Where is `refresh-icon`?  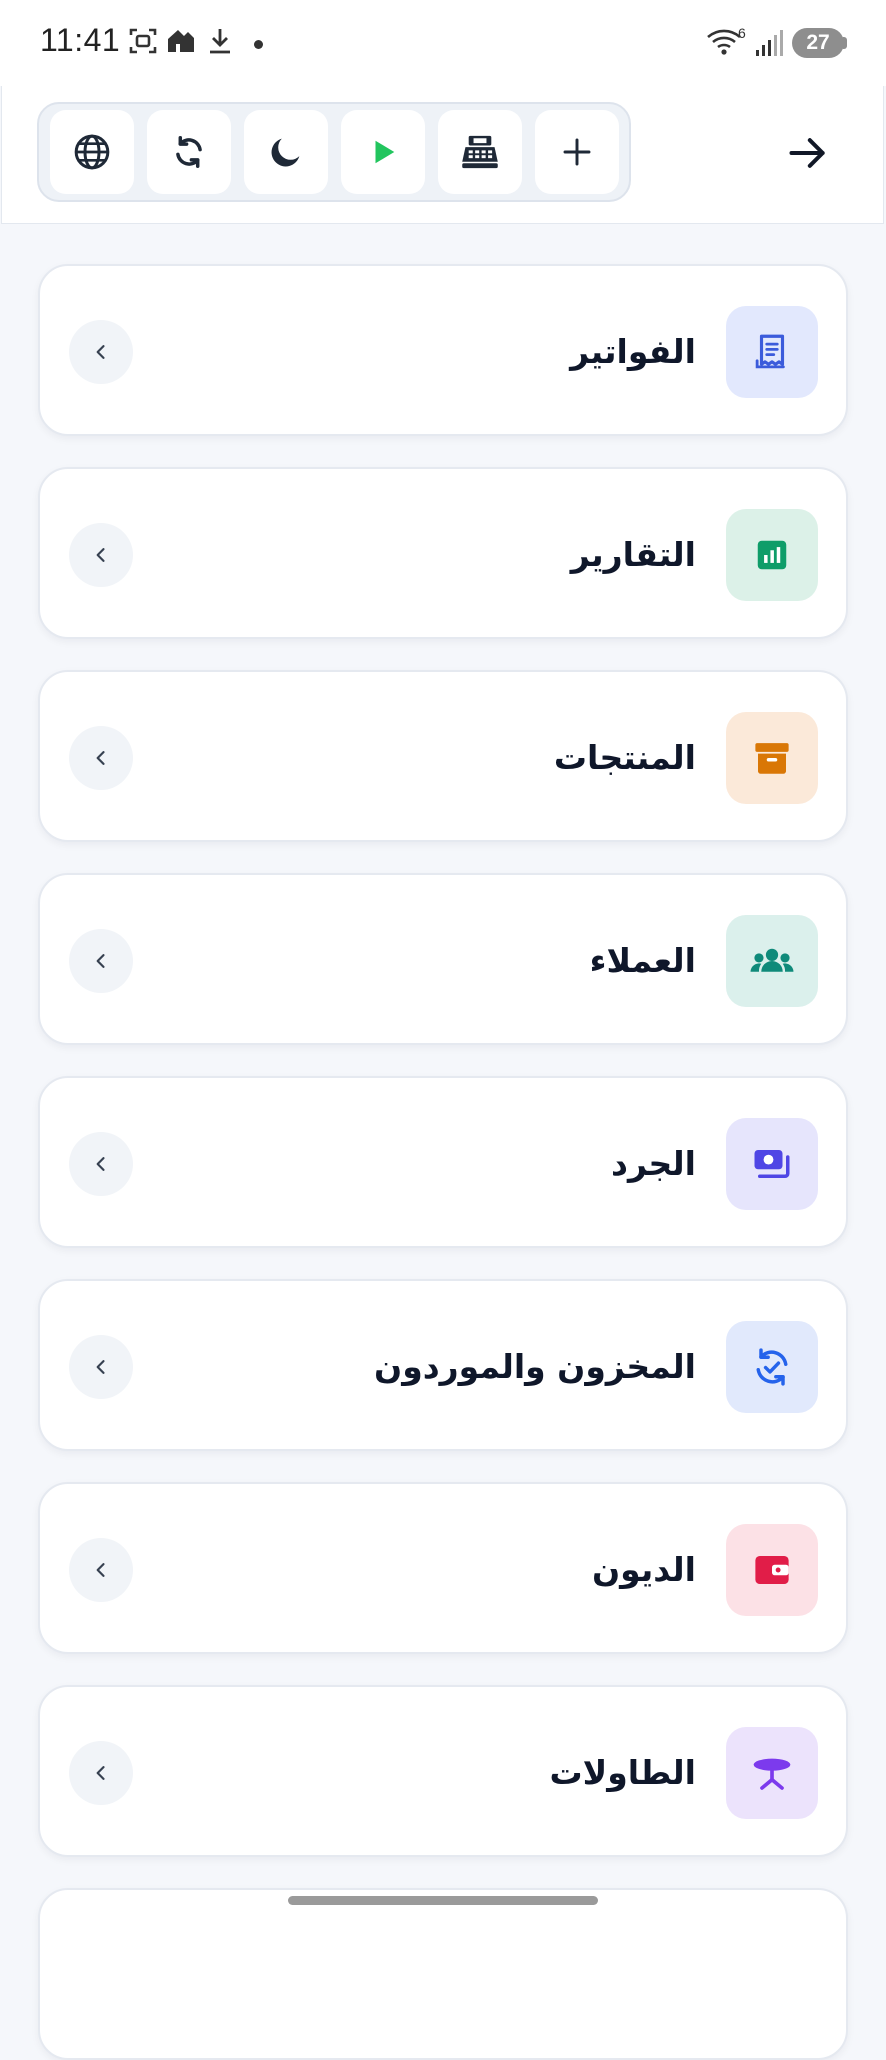
refresh-icon is located at coordinates (189, 152).